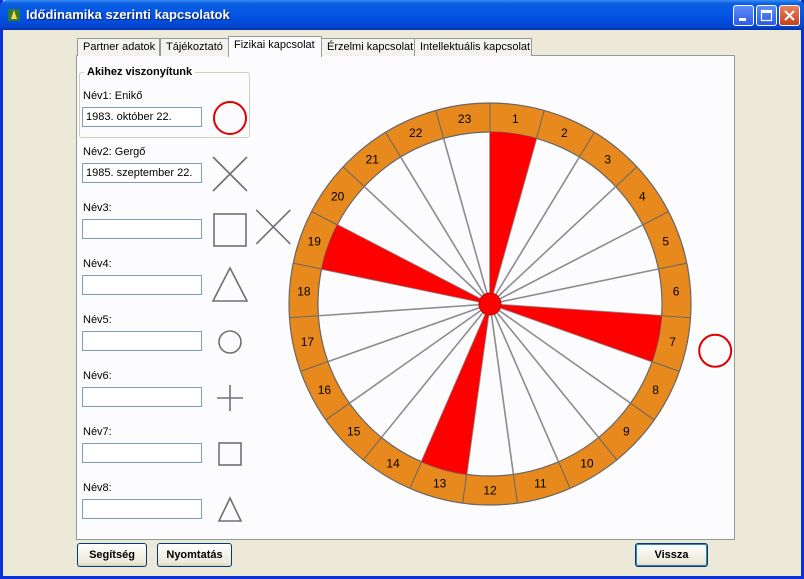  I want to click on small-circle-symbol-icon, so click(230, 342).